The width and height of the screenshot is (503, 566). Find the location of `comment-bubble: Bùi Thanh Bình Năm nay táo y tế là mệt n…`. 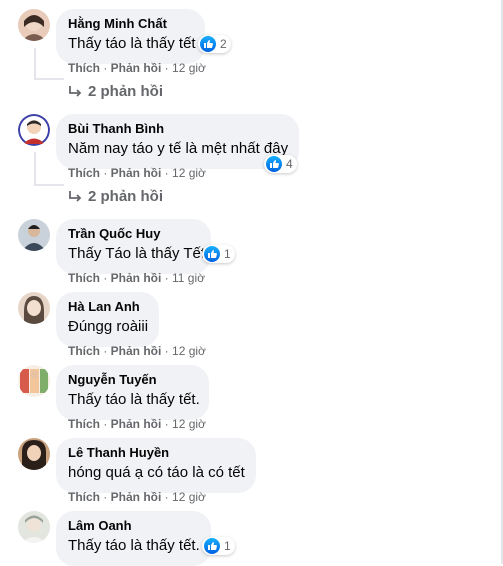

comment-bubble: Bùi Thanh Bình Năm nay táo y tế là mệt n… is located at coordinates (177, 141).